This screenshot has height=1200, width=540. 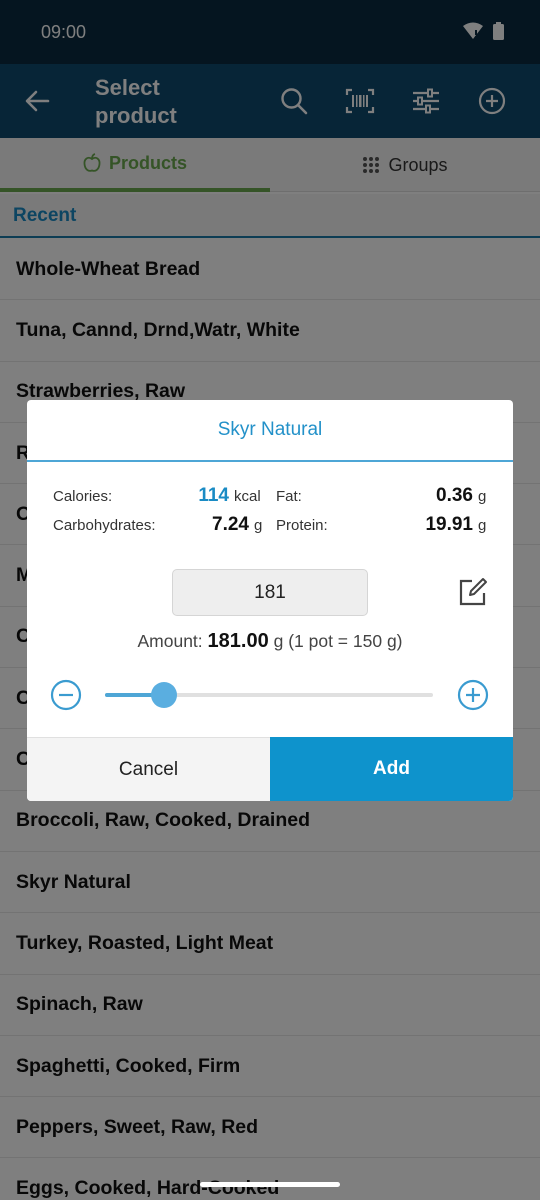 I want to click on increase-button, so click(x=473, y=695).